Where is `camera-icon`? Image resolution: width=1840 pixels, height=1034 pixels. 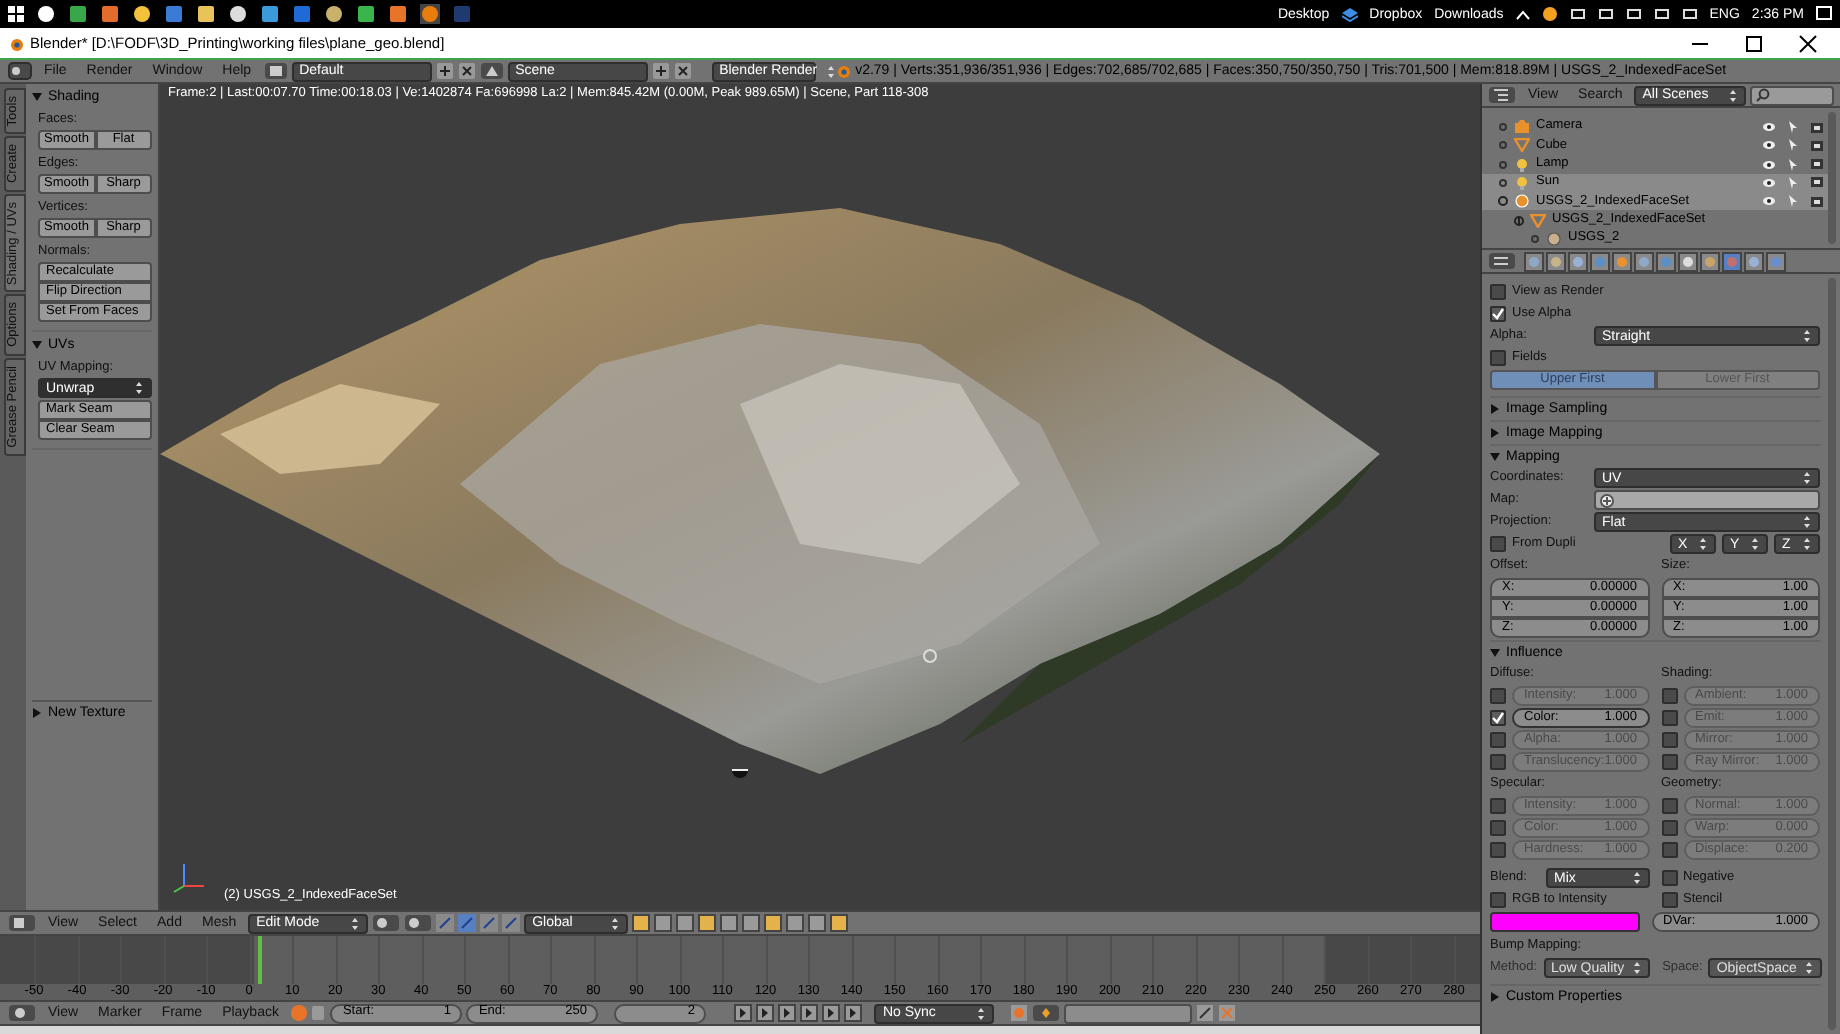 camera-icon is located at coordinates (1522, 127).